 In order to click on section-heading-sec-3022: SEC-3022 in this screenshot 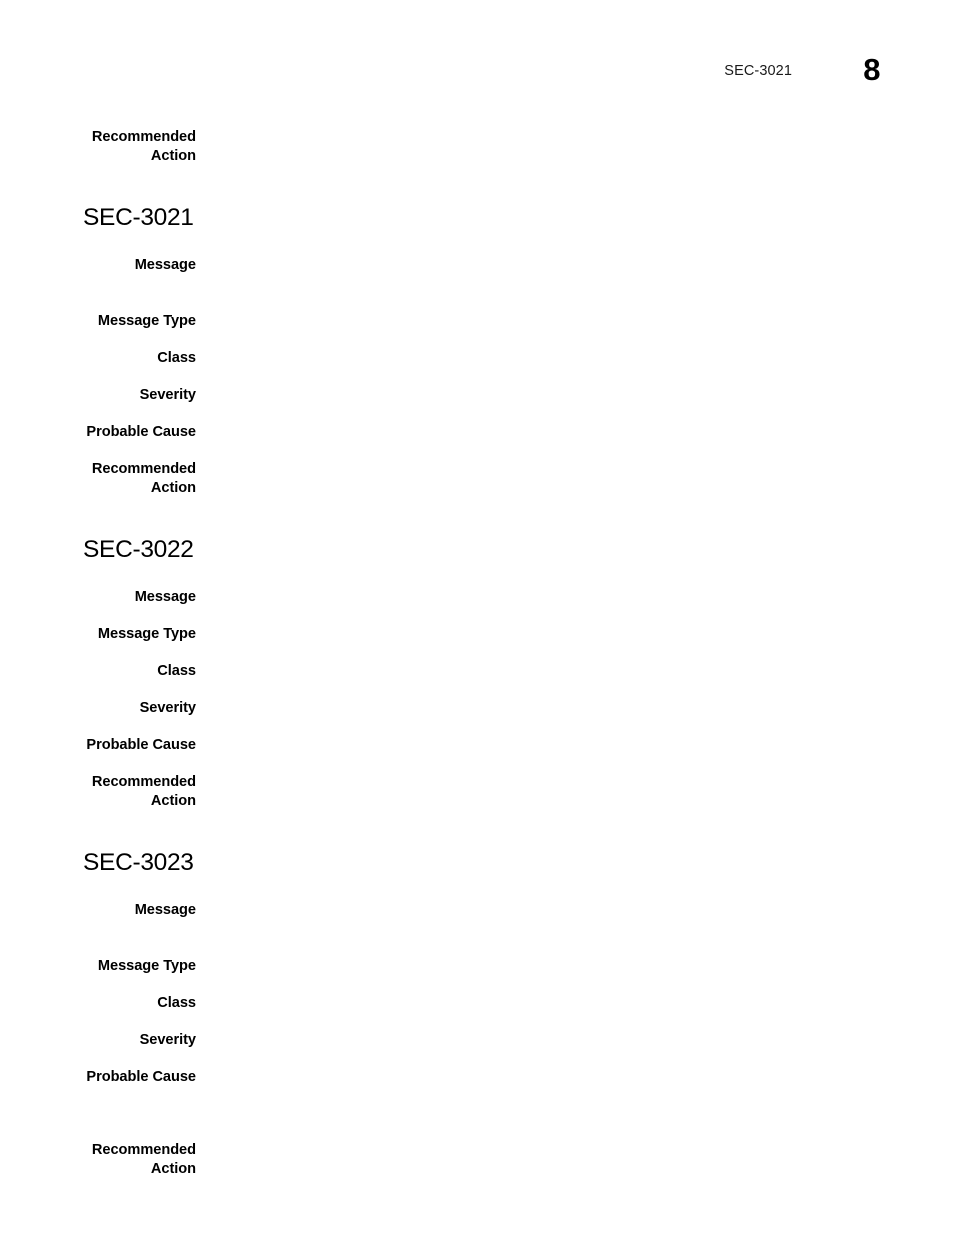, I will do `click(138, 549)`.